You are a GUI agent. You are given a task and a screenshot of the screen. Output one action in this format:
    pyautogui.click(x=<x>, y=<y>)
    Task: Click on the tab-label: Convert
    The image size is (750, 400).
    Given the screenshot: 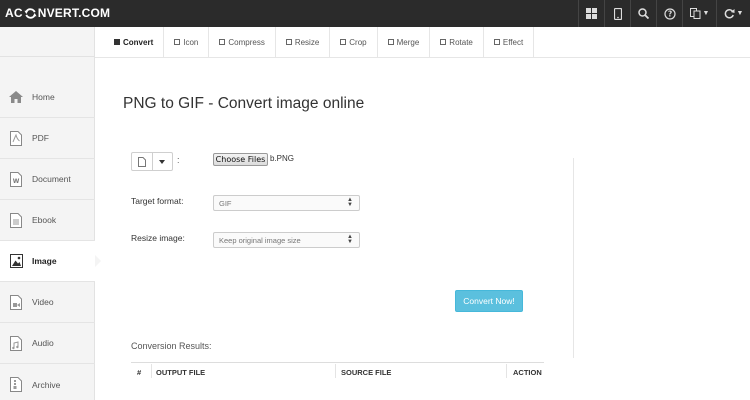 What is the action you would take?
    pyautogui.click(x=138, y=42)
    